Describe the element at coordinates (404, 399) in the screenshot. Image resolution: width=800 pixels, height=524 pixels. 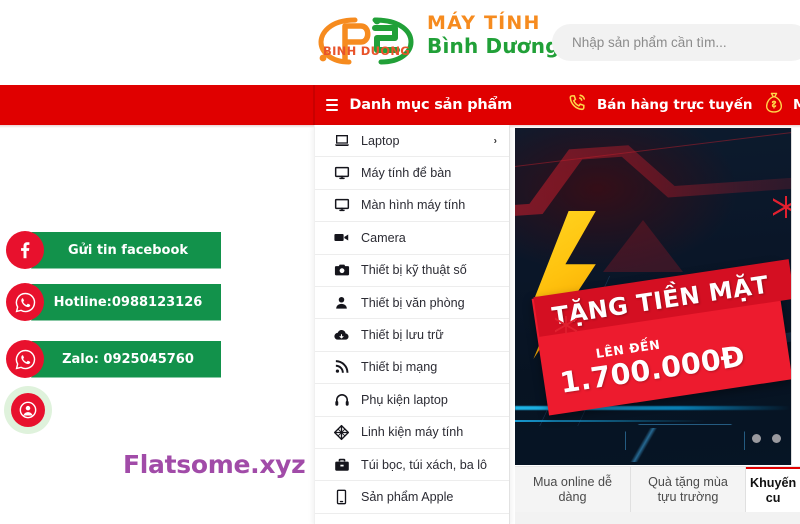
I see `category-item-label: Phụ kiện laptop` at that location.